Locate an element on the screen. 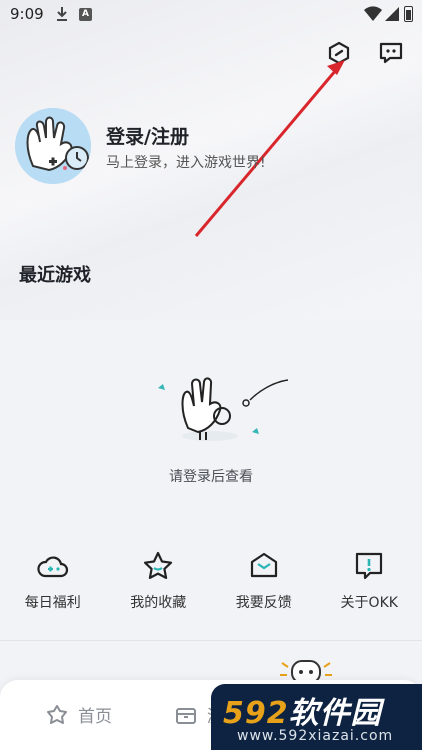  watermark-number: 592 is located at coordinates (256, 713).